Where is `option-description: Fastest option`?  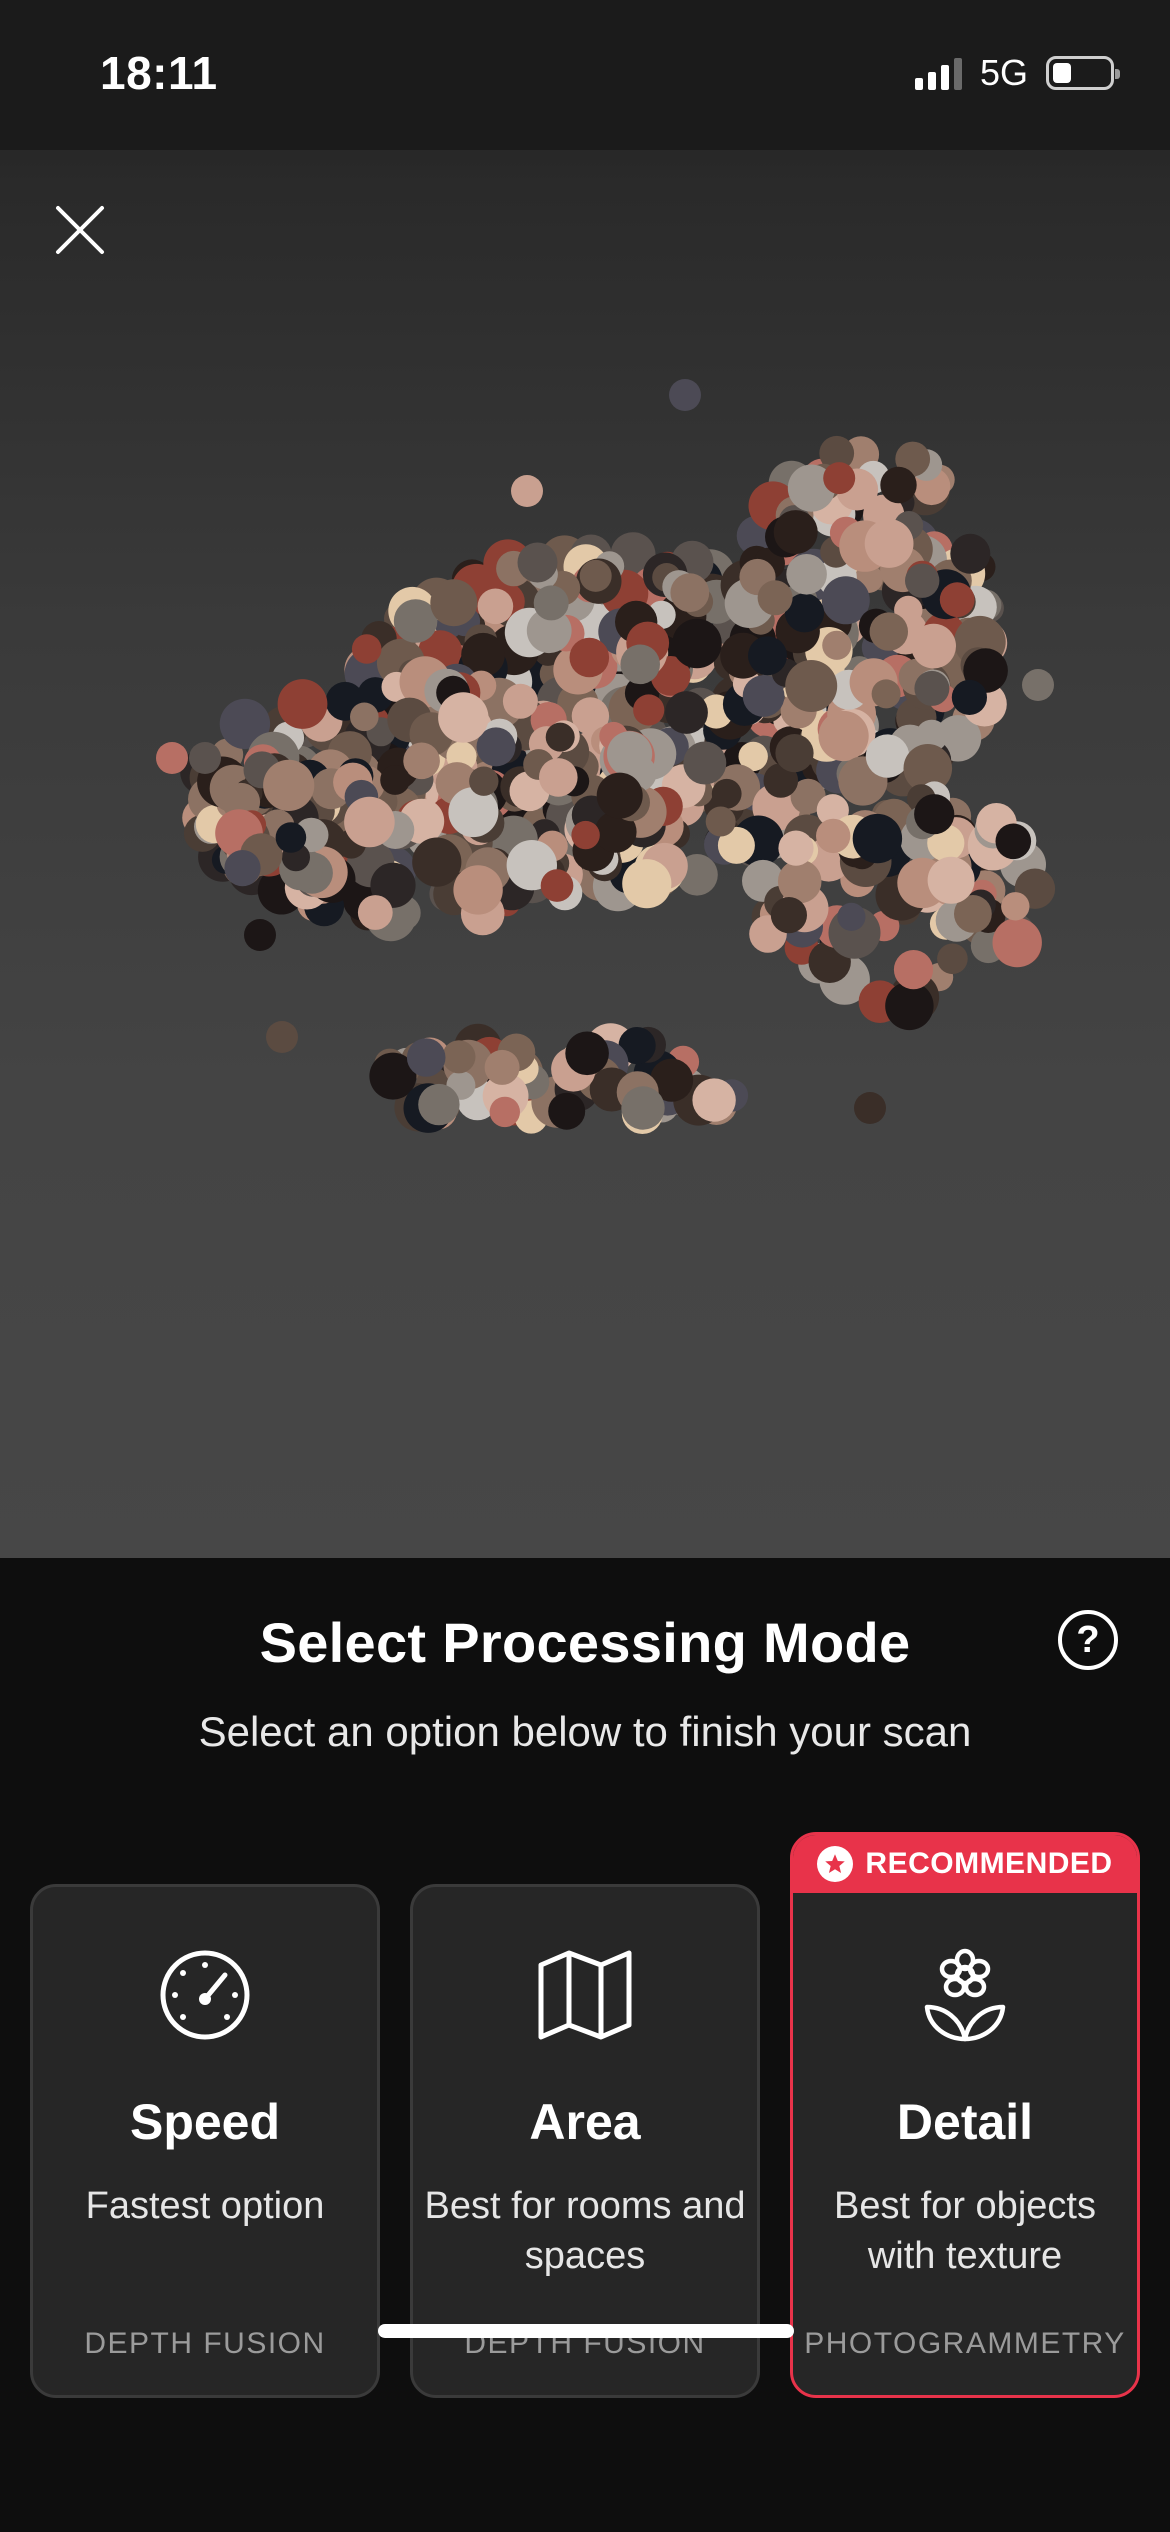 option-description: Fastest option is located at coordinates (205, 2206).